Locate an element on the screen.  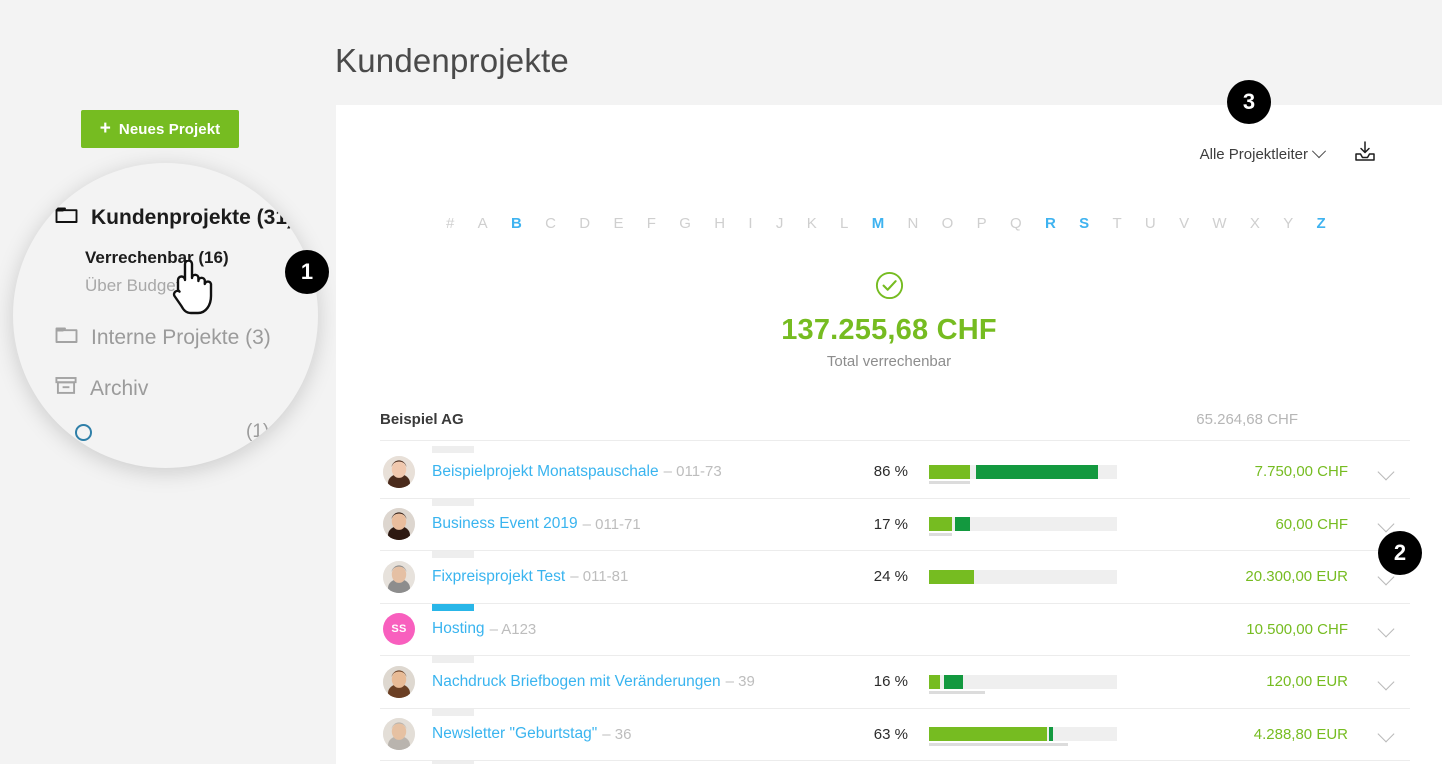
alphabet-letter-h: H is located at coordinates (719, 223).